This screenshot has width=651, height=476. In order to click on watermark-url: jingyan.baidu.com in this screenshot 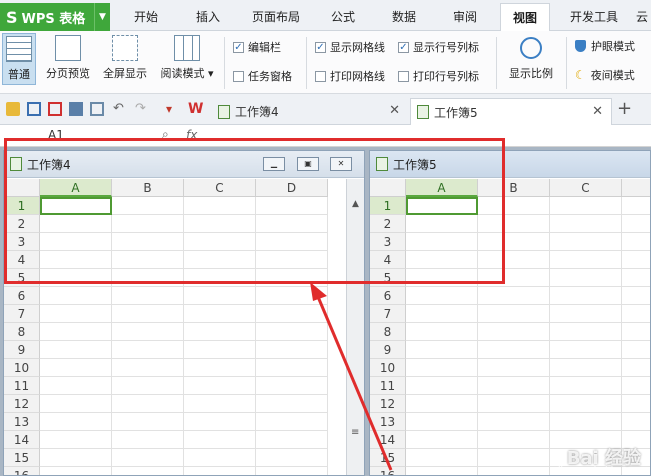, I will do `click(599, 471)`.